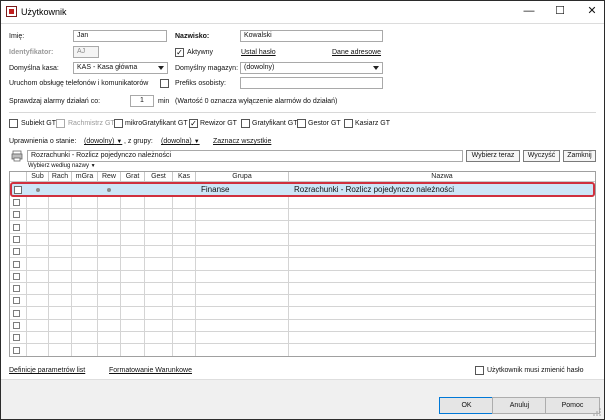 The width and height of the screenshot is (605, 420). I want to click on select-all-link: Zaznacz wszystkie, so click(242, 141).